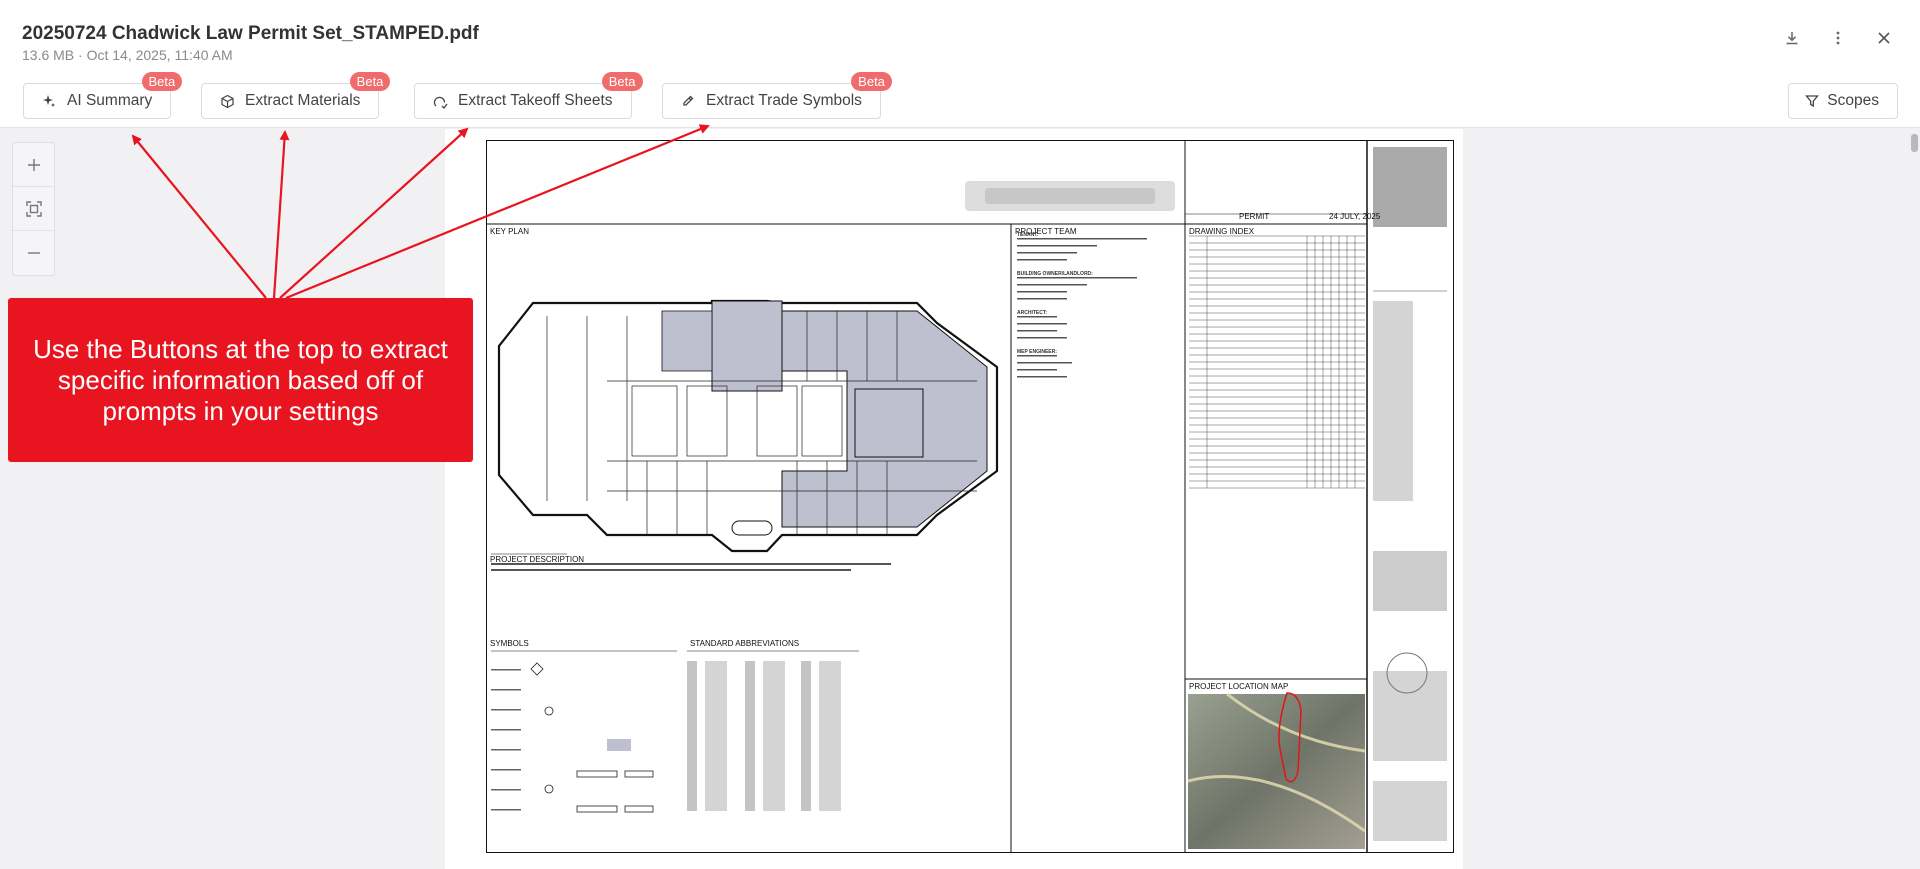 The image size is (1920, 869). Describe the element at coordinates (1792, 38) in the screenshot. I see `download-icon` at that location.